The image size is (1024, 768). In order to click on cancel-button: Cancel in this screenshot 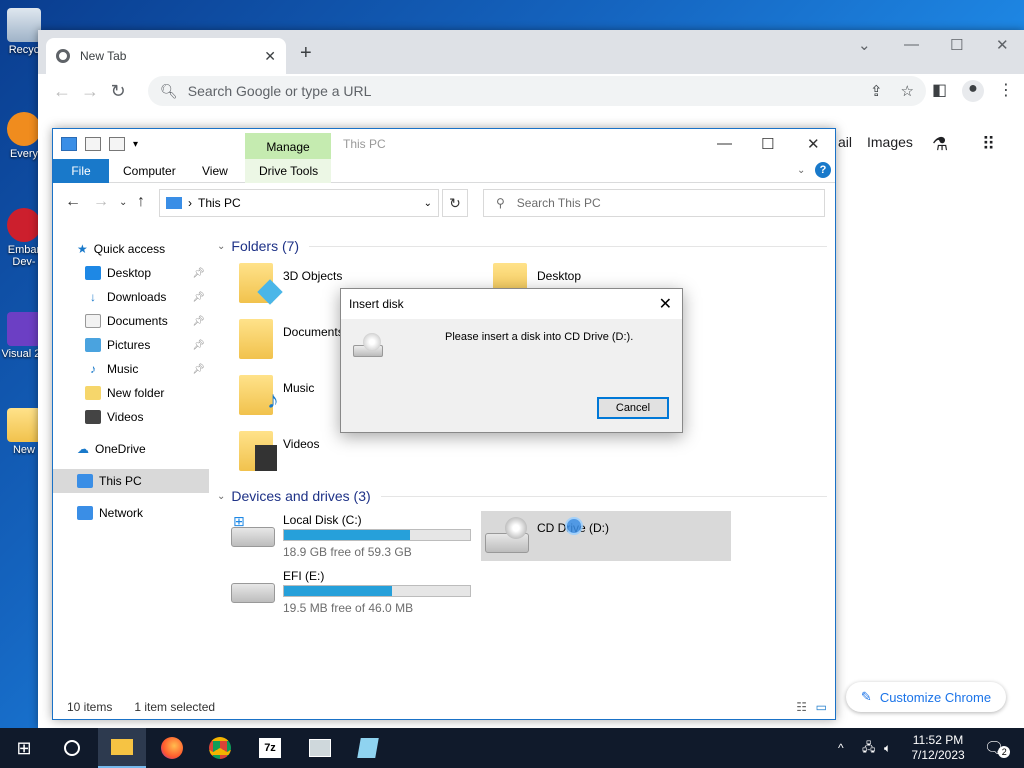, I will do `click(633, 408)`.